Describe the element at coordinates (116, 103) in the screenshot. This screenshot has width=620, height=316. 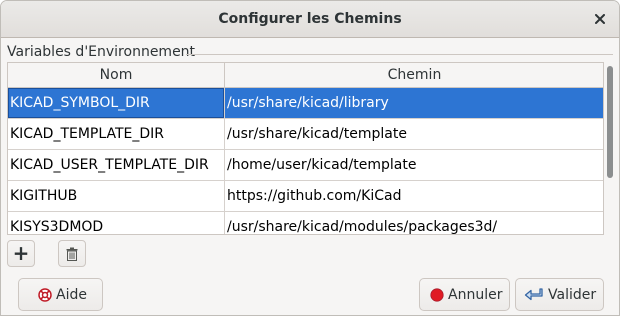
I see `cell-name: KICAD_SYMBOL_DIR` at that location.